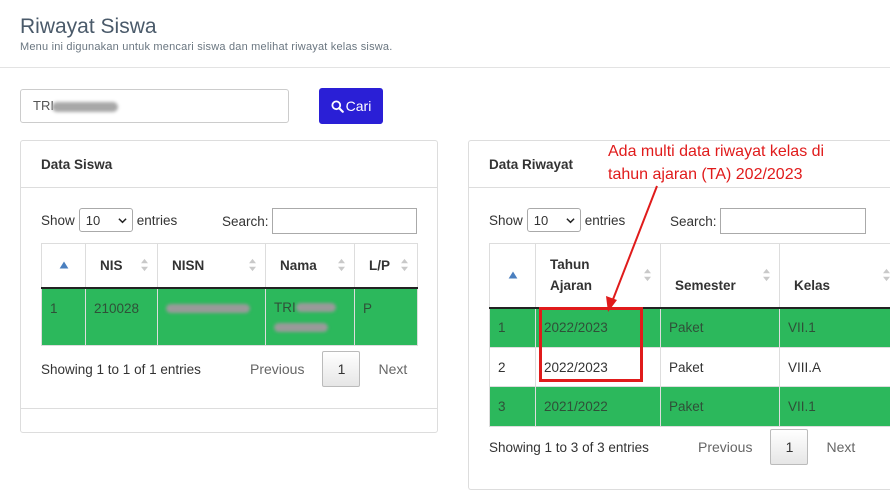  What do you see at coordinates (337, 106) in the screenshot?
I see `search-icon` at bounding box center [337, 106].